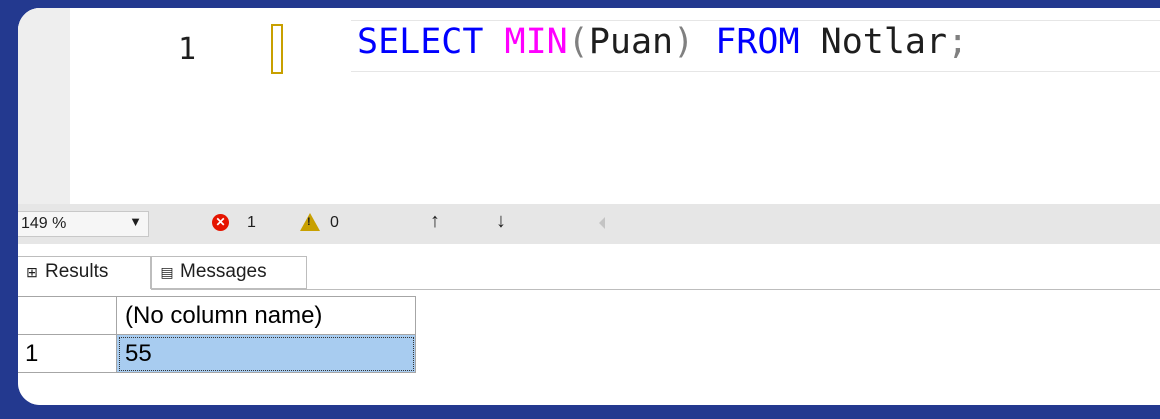 The image size is (1160, 419). I want to click on tab-results: ⊞ Results, so click(84, 272).